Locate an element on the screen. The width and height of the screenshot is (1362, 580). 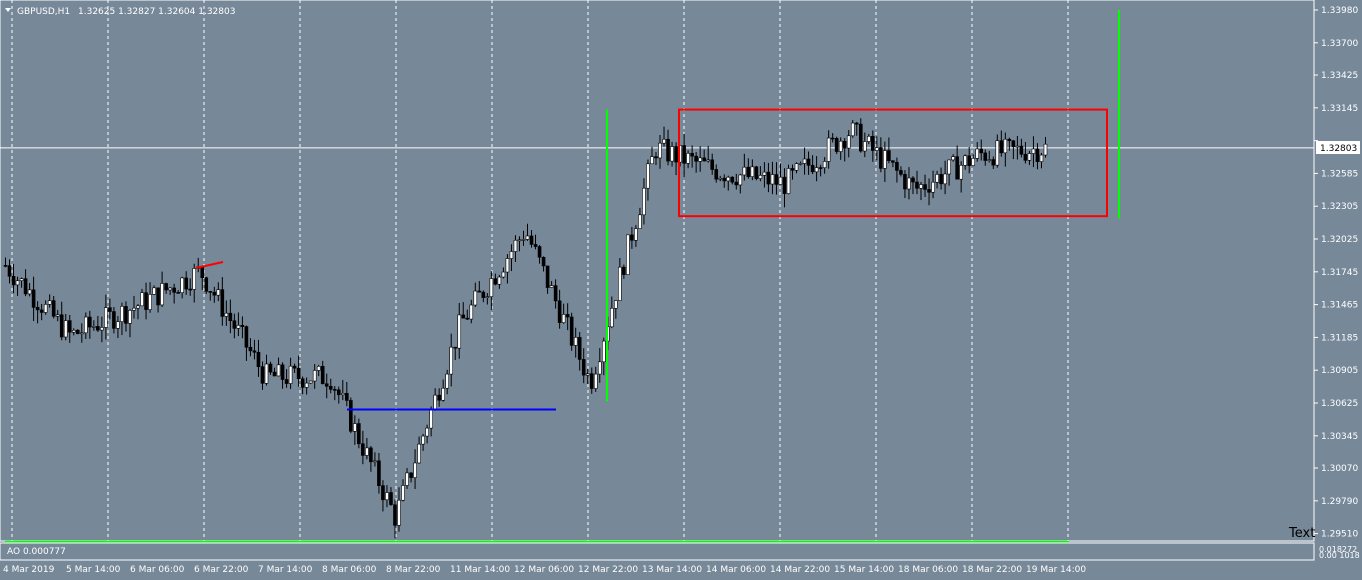
price-tick-label: 1.29510 is located at coordinates (1339, 535).